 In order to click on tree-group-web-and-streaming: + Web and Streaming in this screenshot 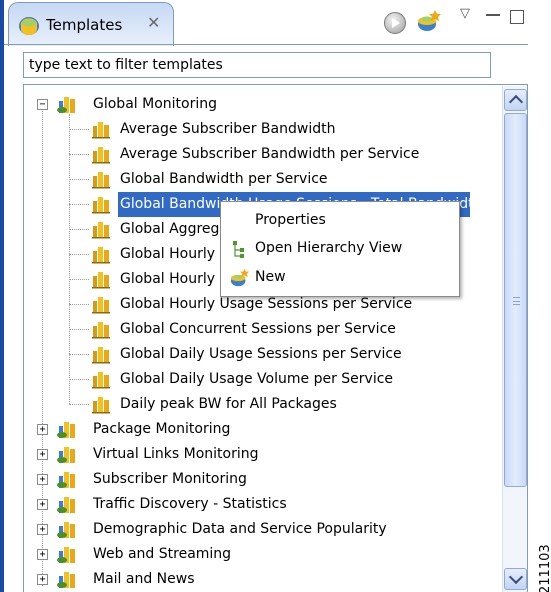, I will do `click(259, 554)`.